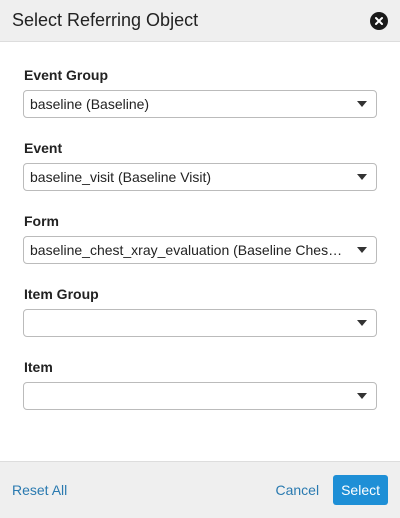  What do you see at coordinates (41, 221) in the screenshot?
I see `form-label: Form` at bounding box center [41, 221].